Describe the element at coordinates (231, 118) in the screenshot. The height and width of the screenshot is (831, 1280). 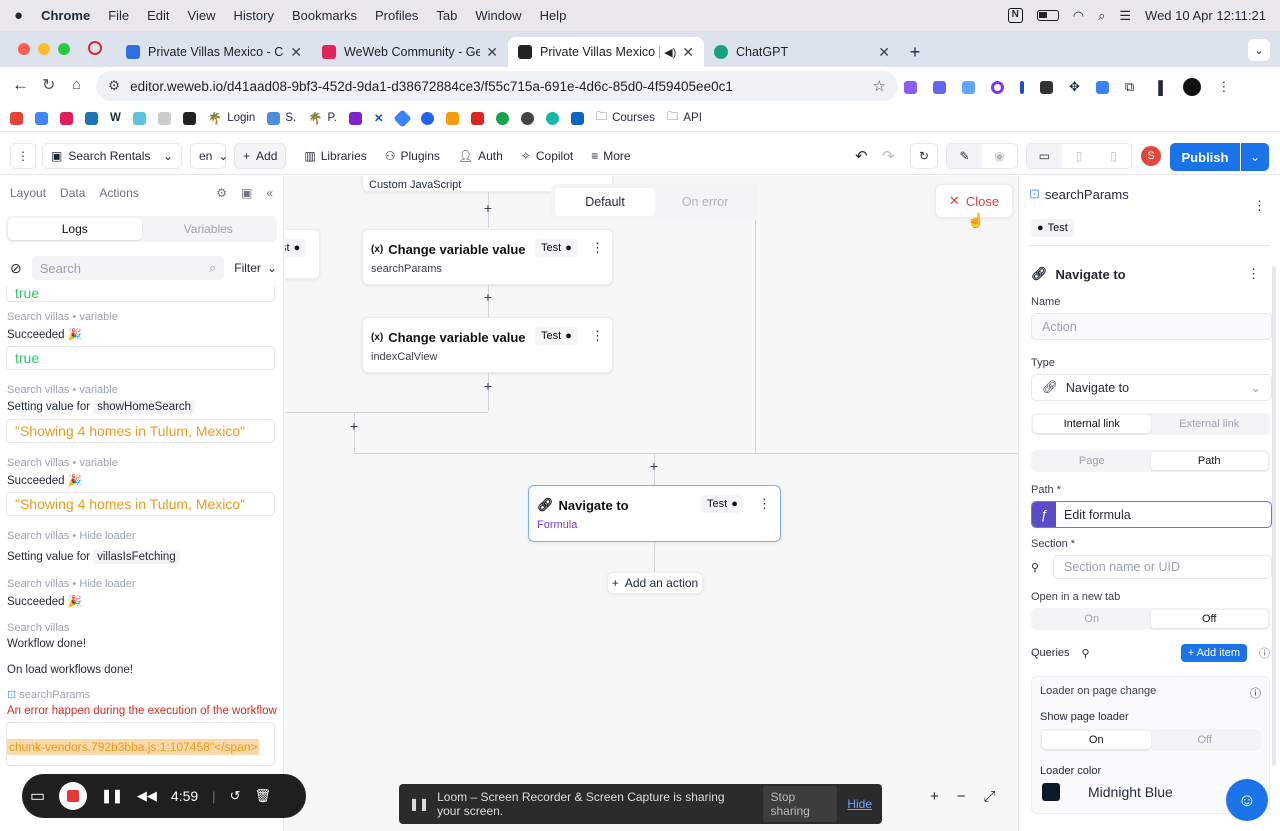
I see `bookmark-login: 🌴 Login` at that location.